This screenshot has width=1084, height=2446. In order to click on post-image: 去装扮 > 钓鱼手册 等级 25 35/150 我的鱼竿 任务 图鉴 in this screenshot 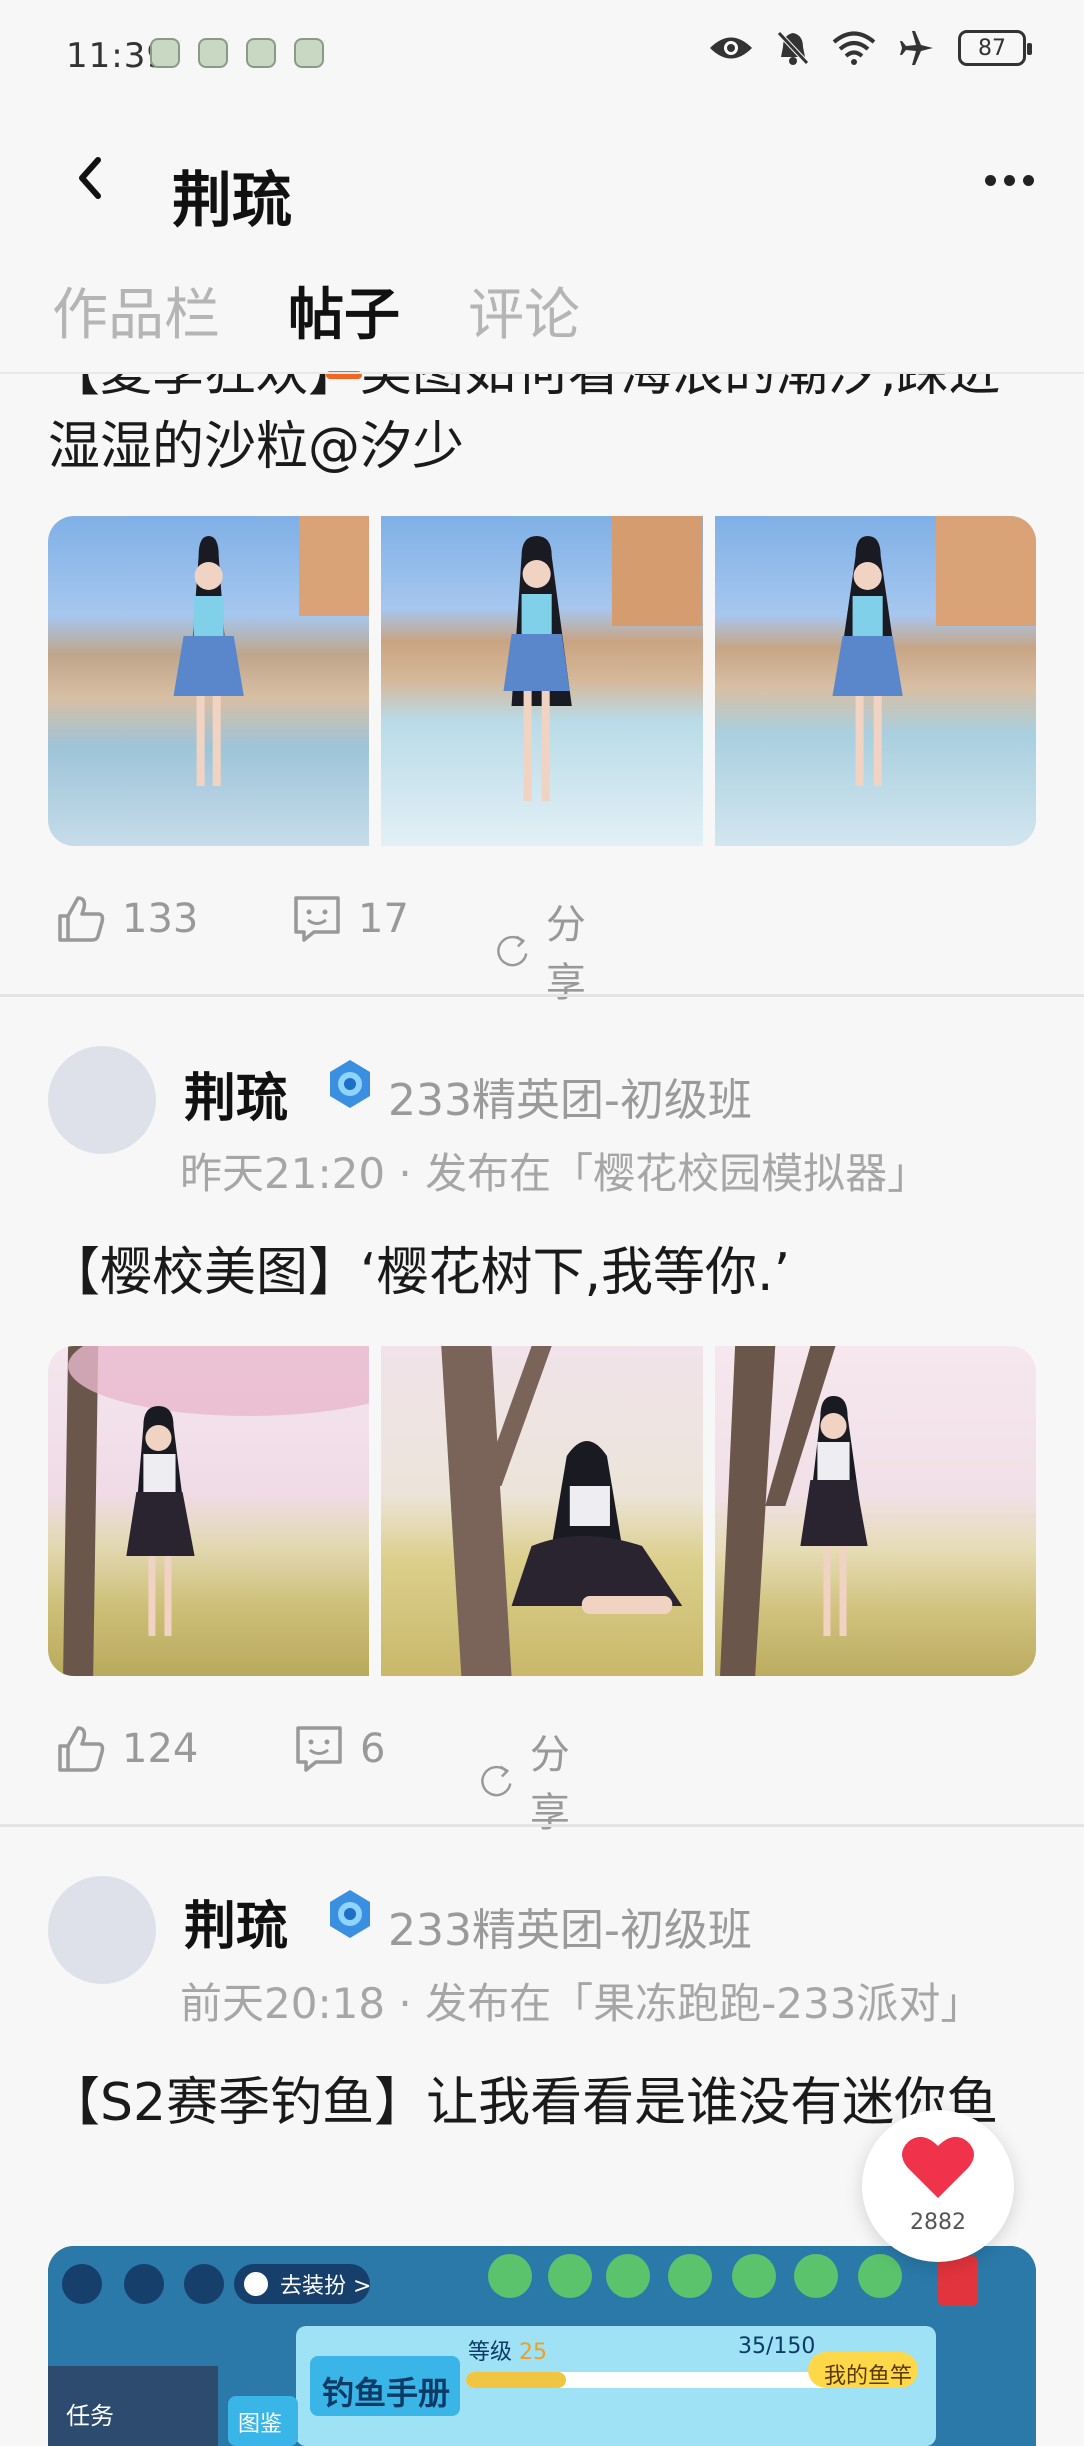, I will do `click(542, 2346)`.